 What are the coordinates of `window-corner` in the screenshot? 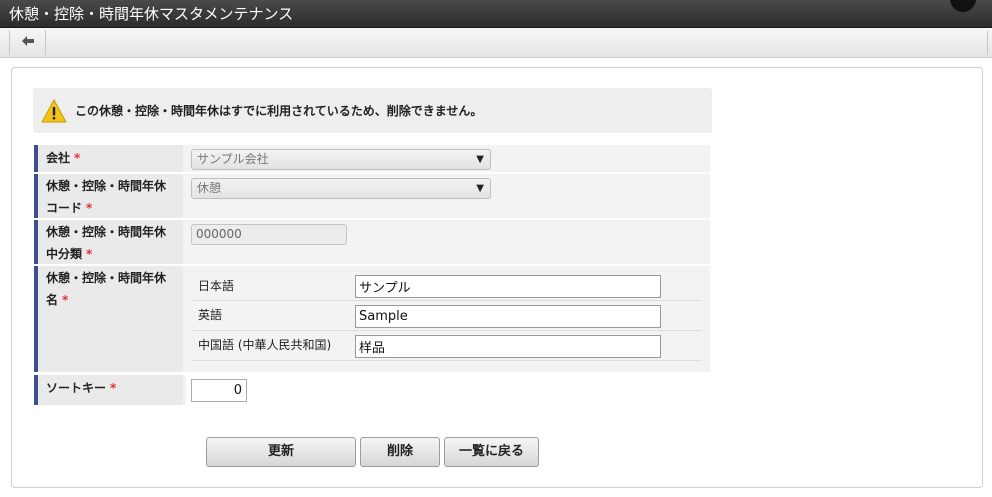 It's located at (963, 6).